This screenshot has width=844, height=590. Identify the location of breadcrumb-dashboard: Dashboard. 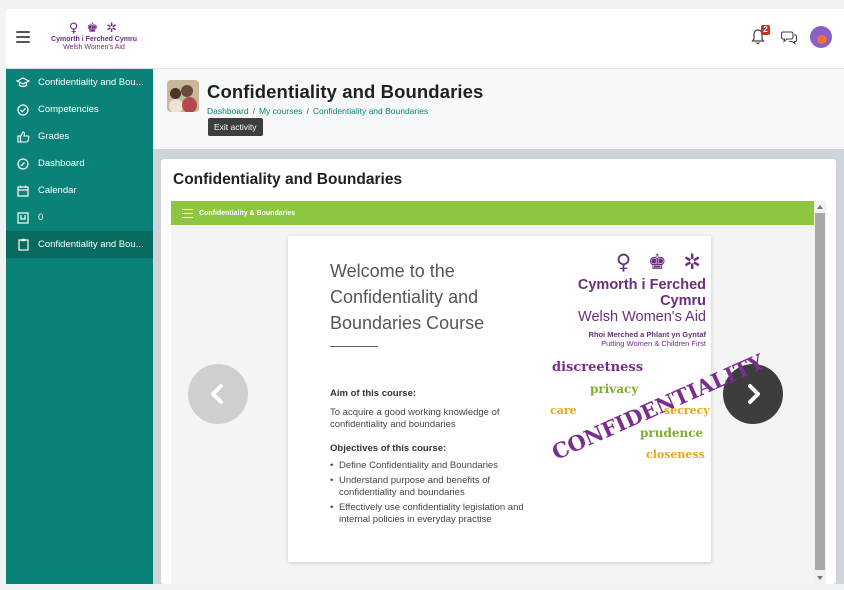
(228, 111).